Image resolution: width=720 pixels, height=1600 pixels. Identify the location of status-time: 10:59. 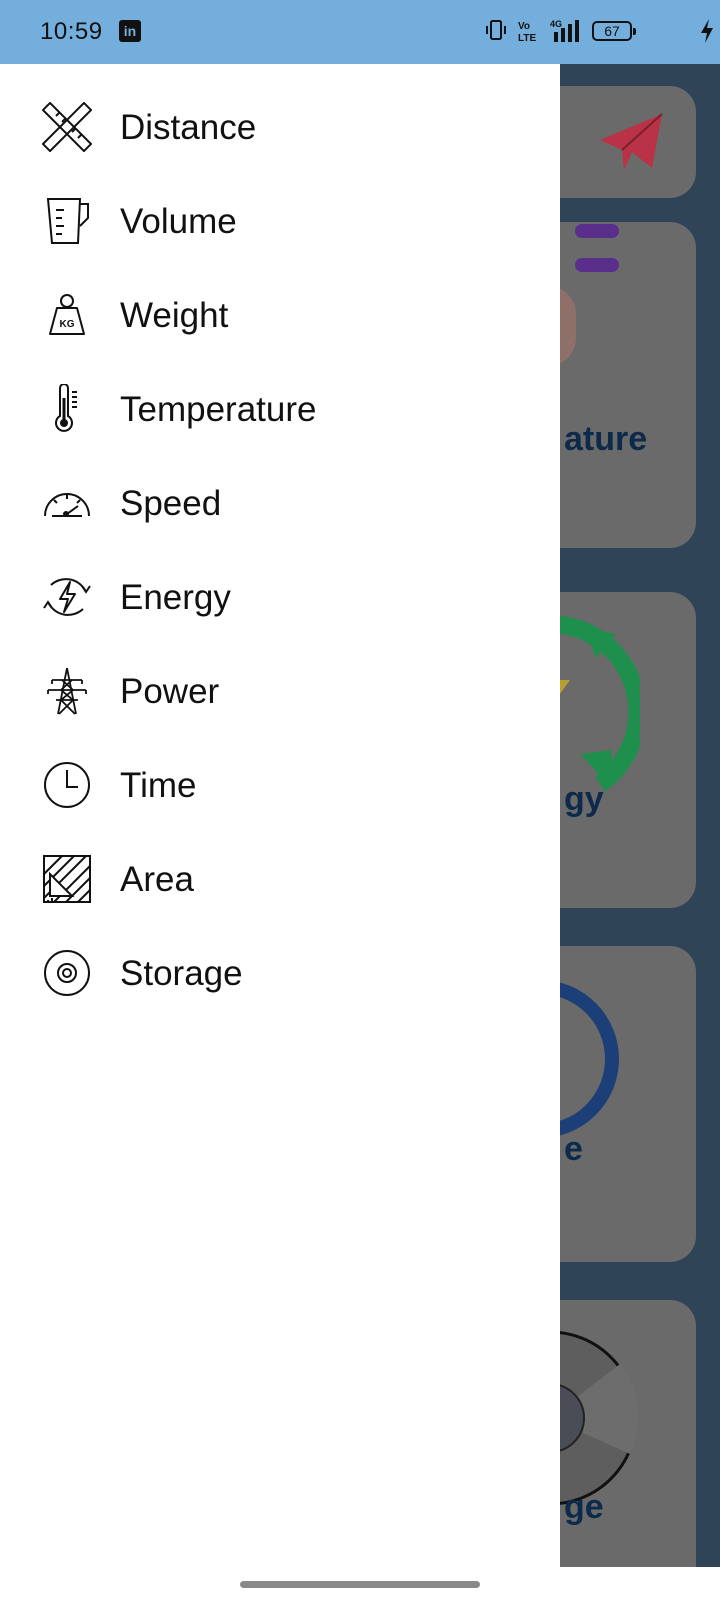
(71, 31).